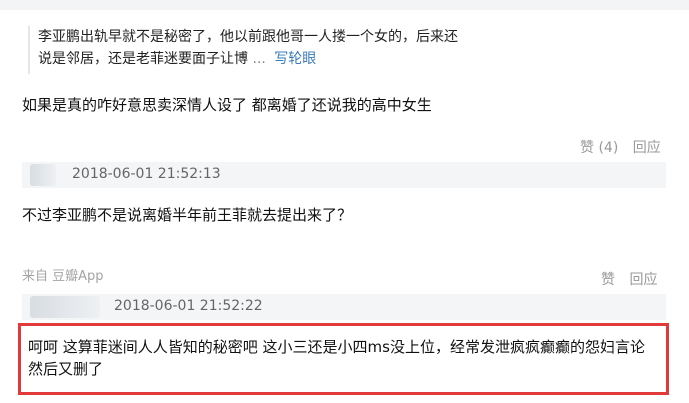  I want to click on like-count: (4), so click(608, 148).